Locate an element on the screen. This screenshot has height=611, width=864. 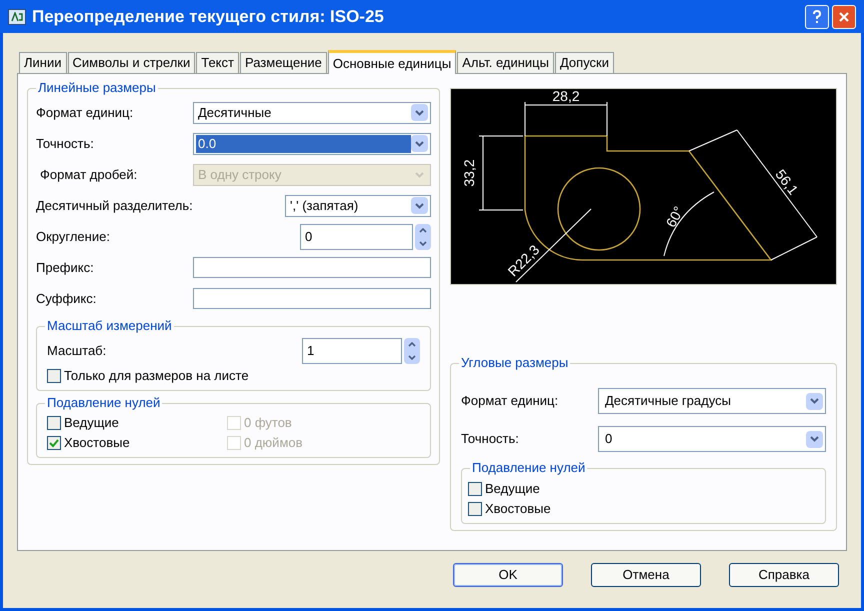
dropdown: Десятичные is located at coordinates (312, 113).